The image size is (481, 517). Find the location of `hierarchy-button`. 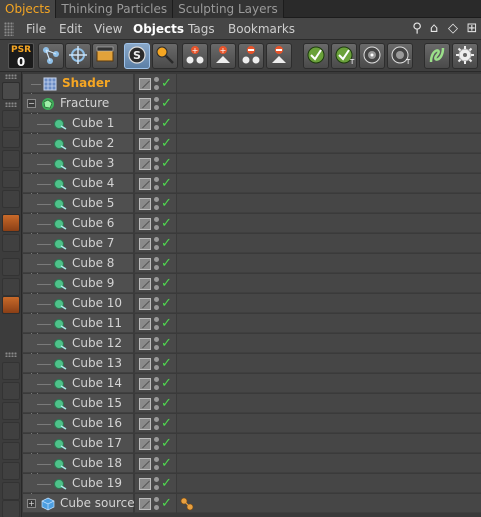

hierarchy-button is located at coordinates (51, 56).